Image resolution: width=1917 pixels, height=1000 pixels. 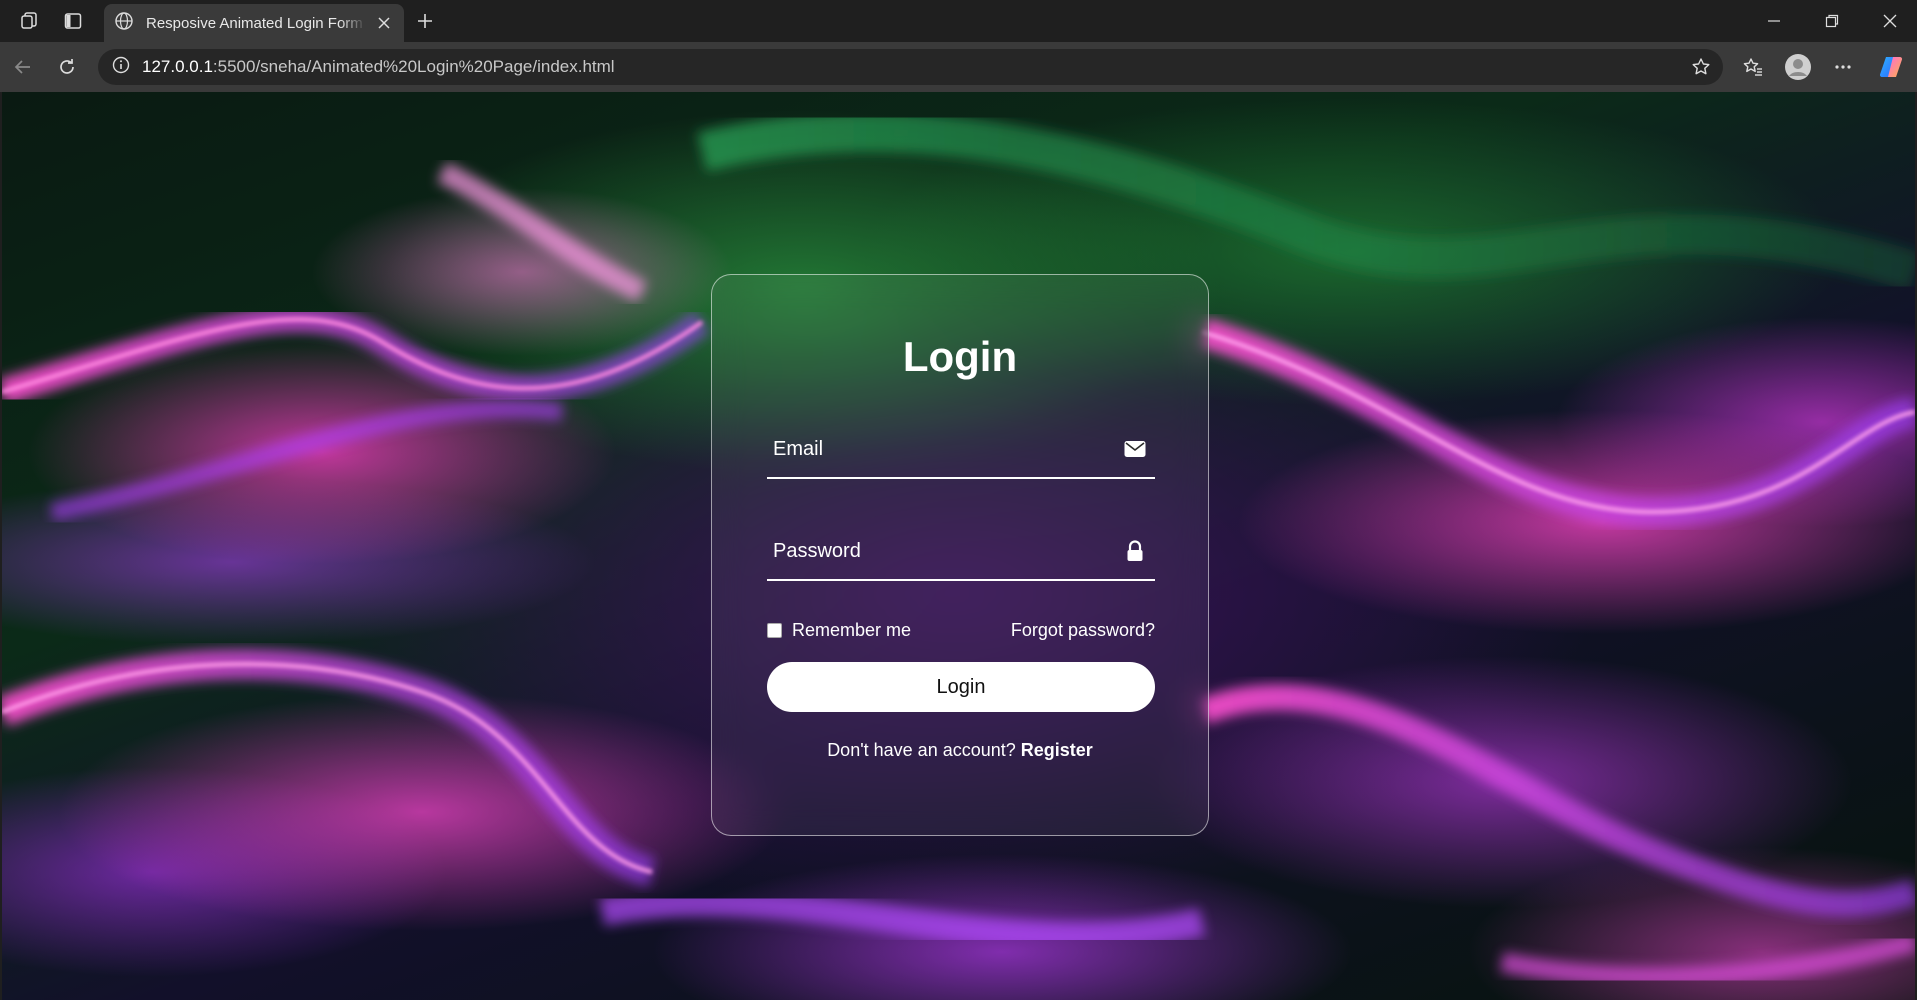 I want to click on url-host: 127.0.0.1, so click(x=177, y=66).